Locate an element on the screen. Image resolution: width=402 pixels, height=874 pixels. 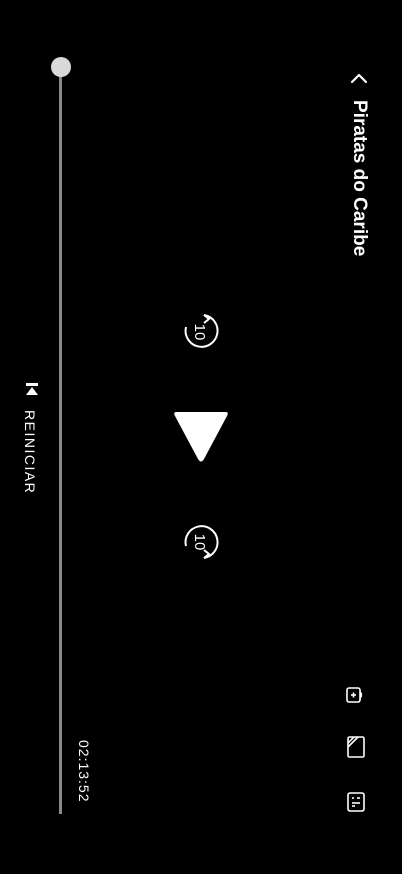
title-container: Piratas do Caribe is located at coordinates (356, 185).